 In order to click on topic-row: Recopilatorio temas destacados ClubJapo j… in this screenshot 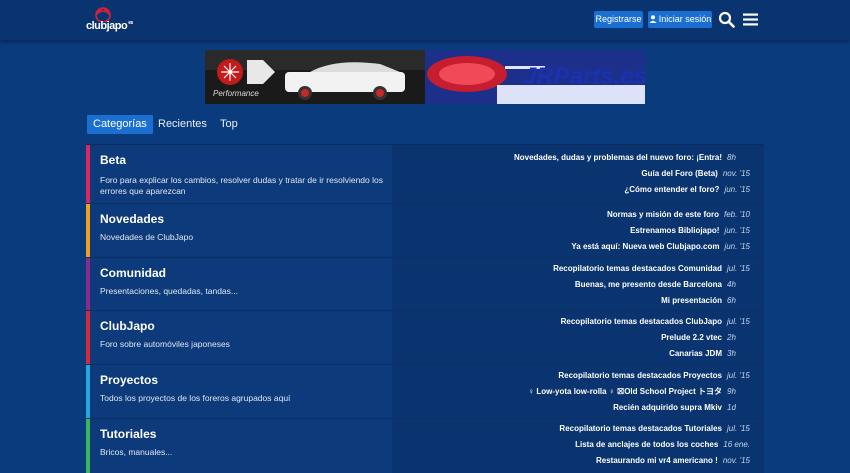, I will do `click(655, 322)`.